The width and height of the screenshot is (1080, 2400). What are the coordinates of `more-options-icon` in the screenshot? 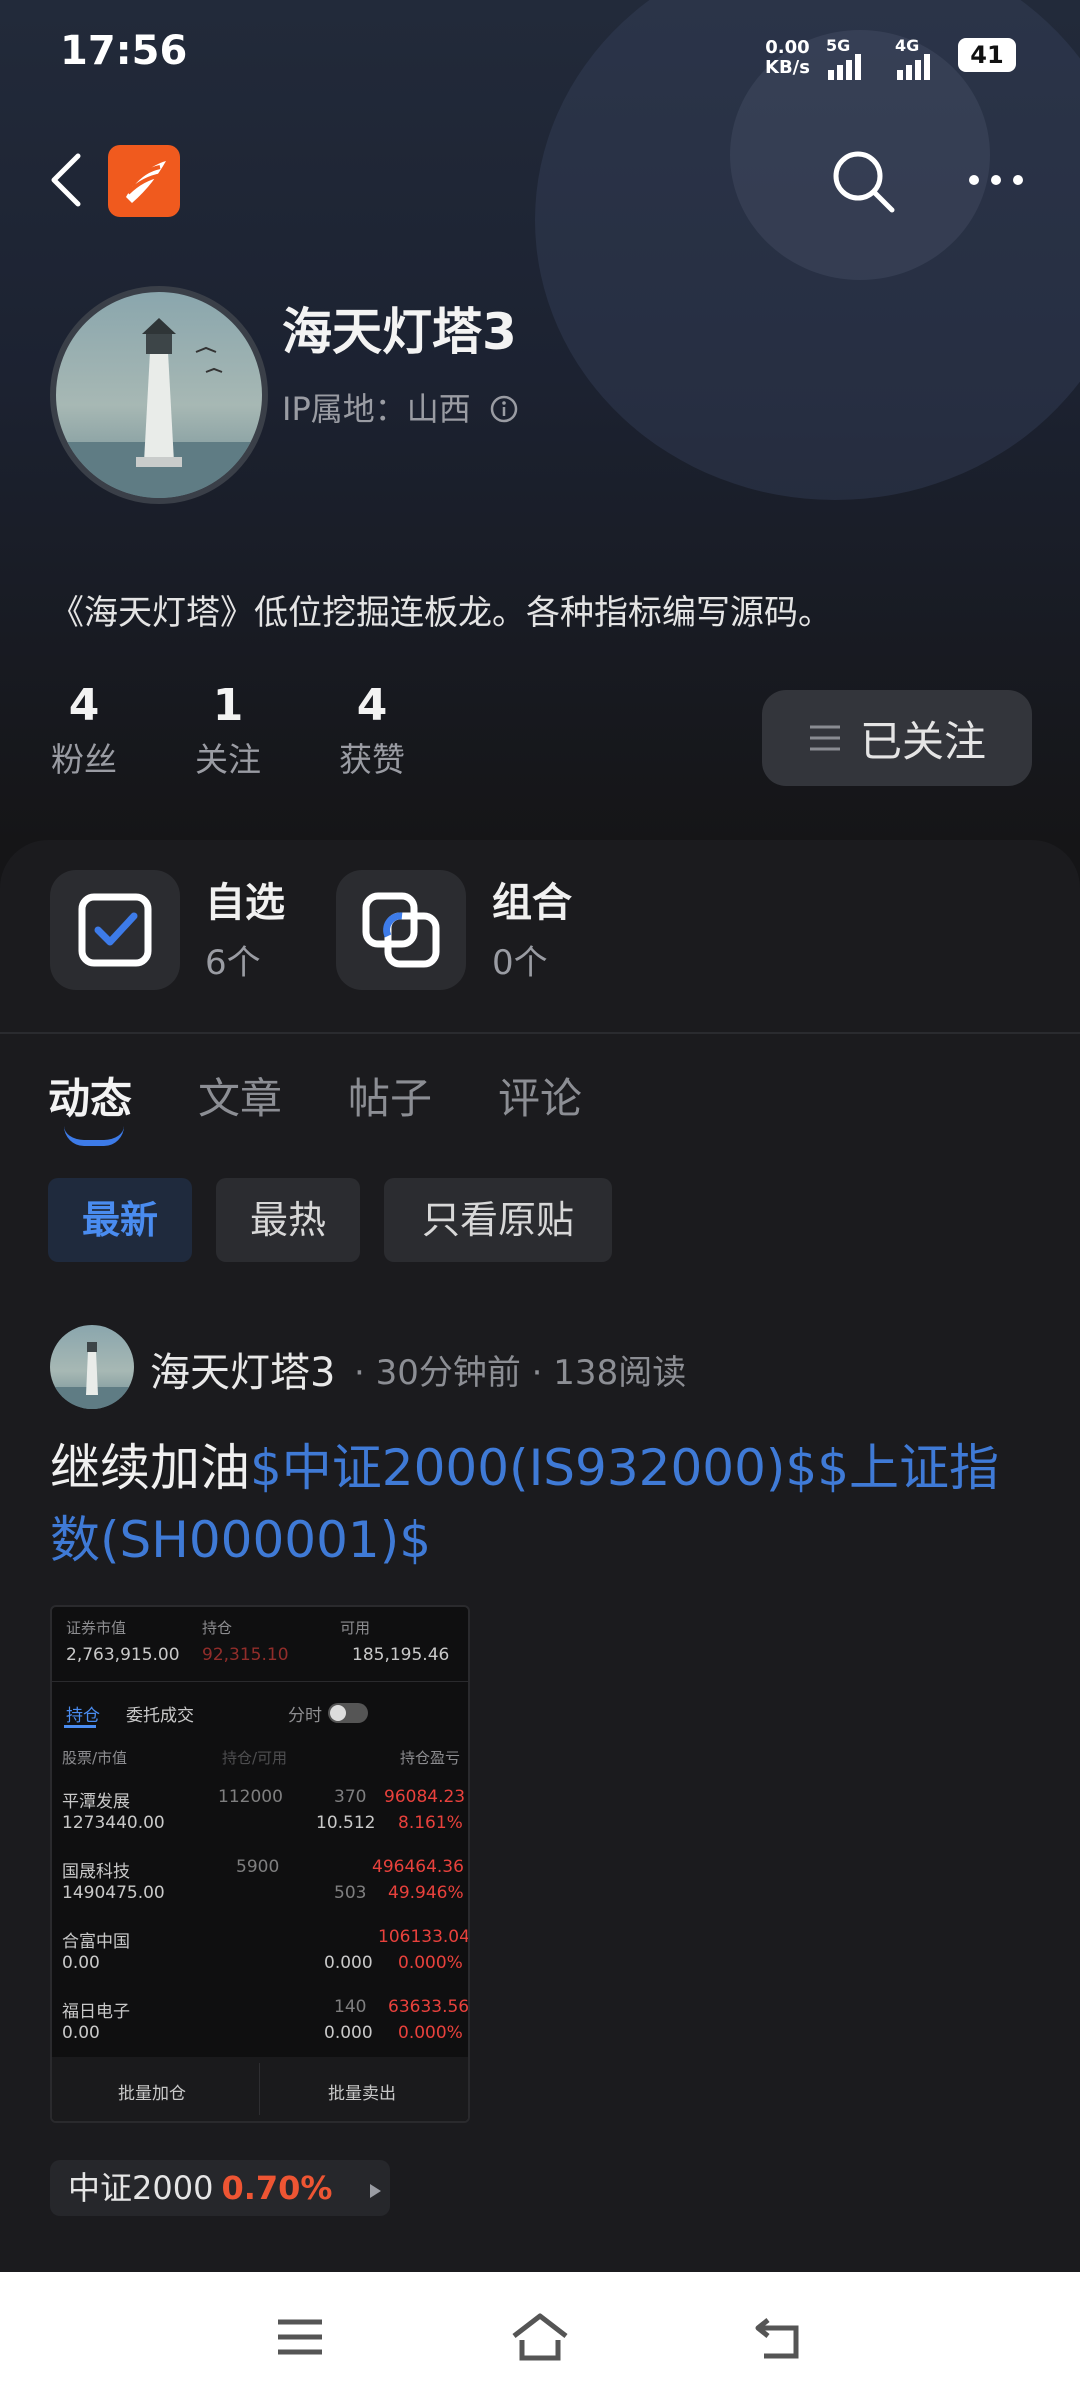 It's located at (996, 180).